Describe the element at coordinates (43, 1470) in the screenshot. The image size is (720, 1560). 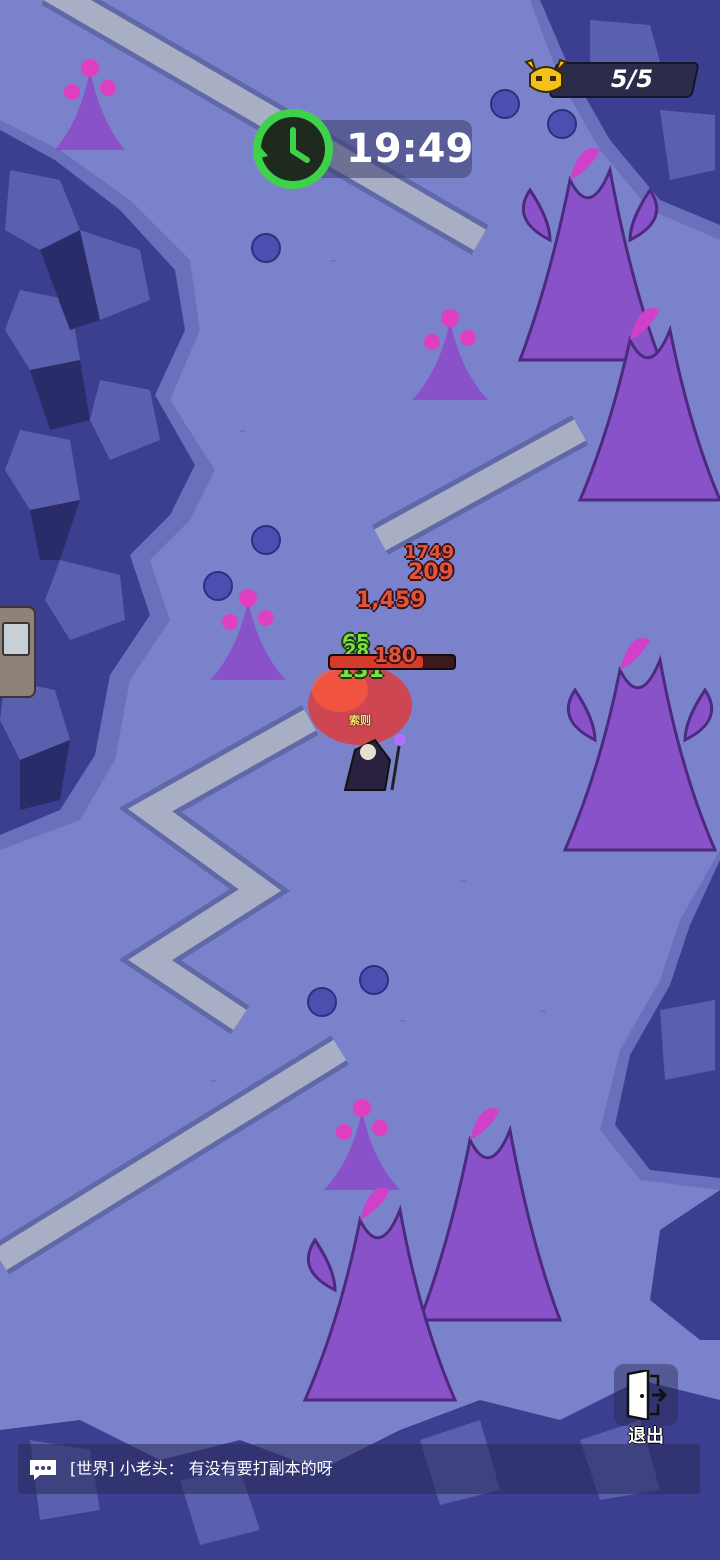
I see `chat-bubble-icon` at that location.